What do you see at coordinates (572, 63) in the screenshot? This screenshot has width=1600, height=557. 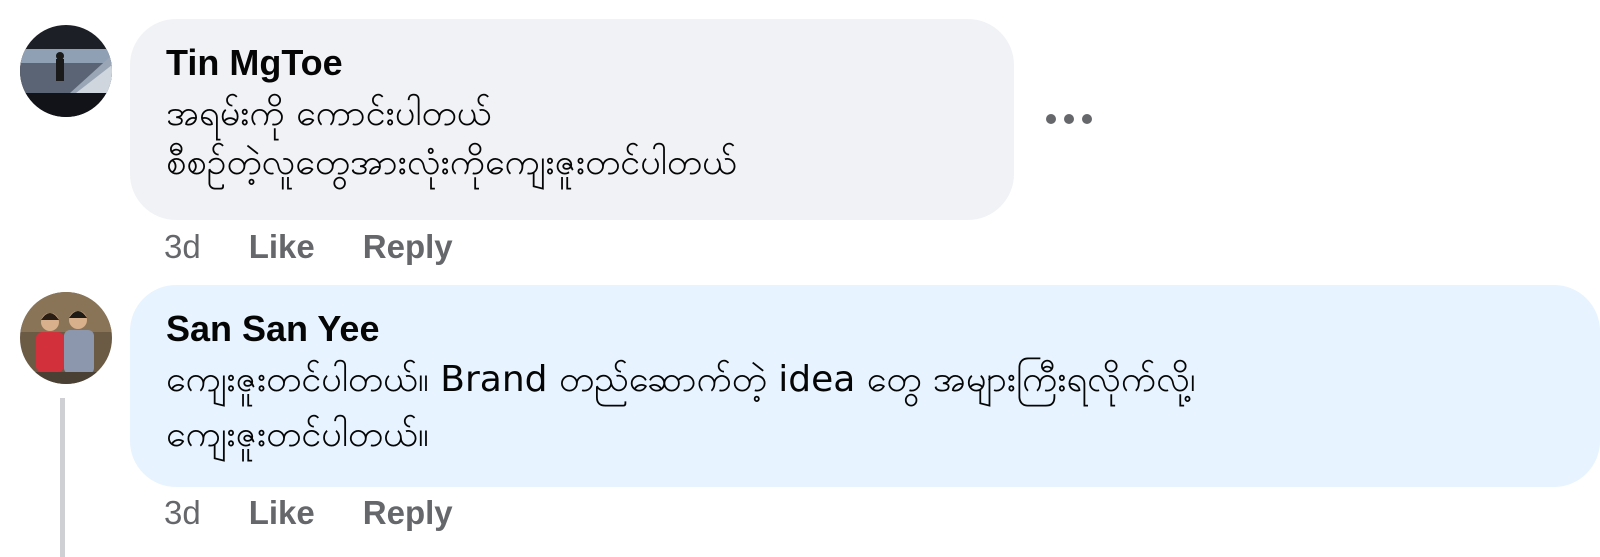 I see `comment-author: Tin MgToe` at bounding box center [572, 63].